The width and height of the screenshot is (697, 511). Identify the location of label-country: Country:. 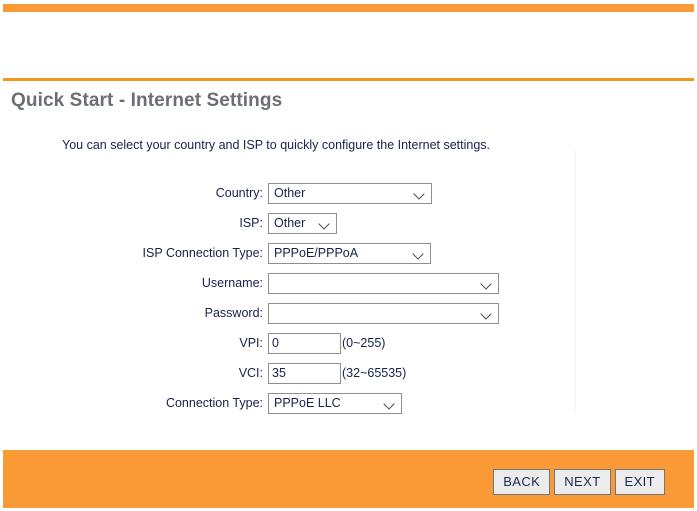
(239, 193).